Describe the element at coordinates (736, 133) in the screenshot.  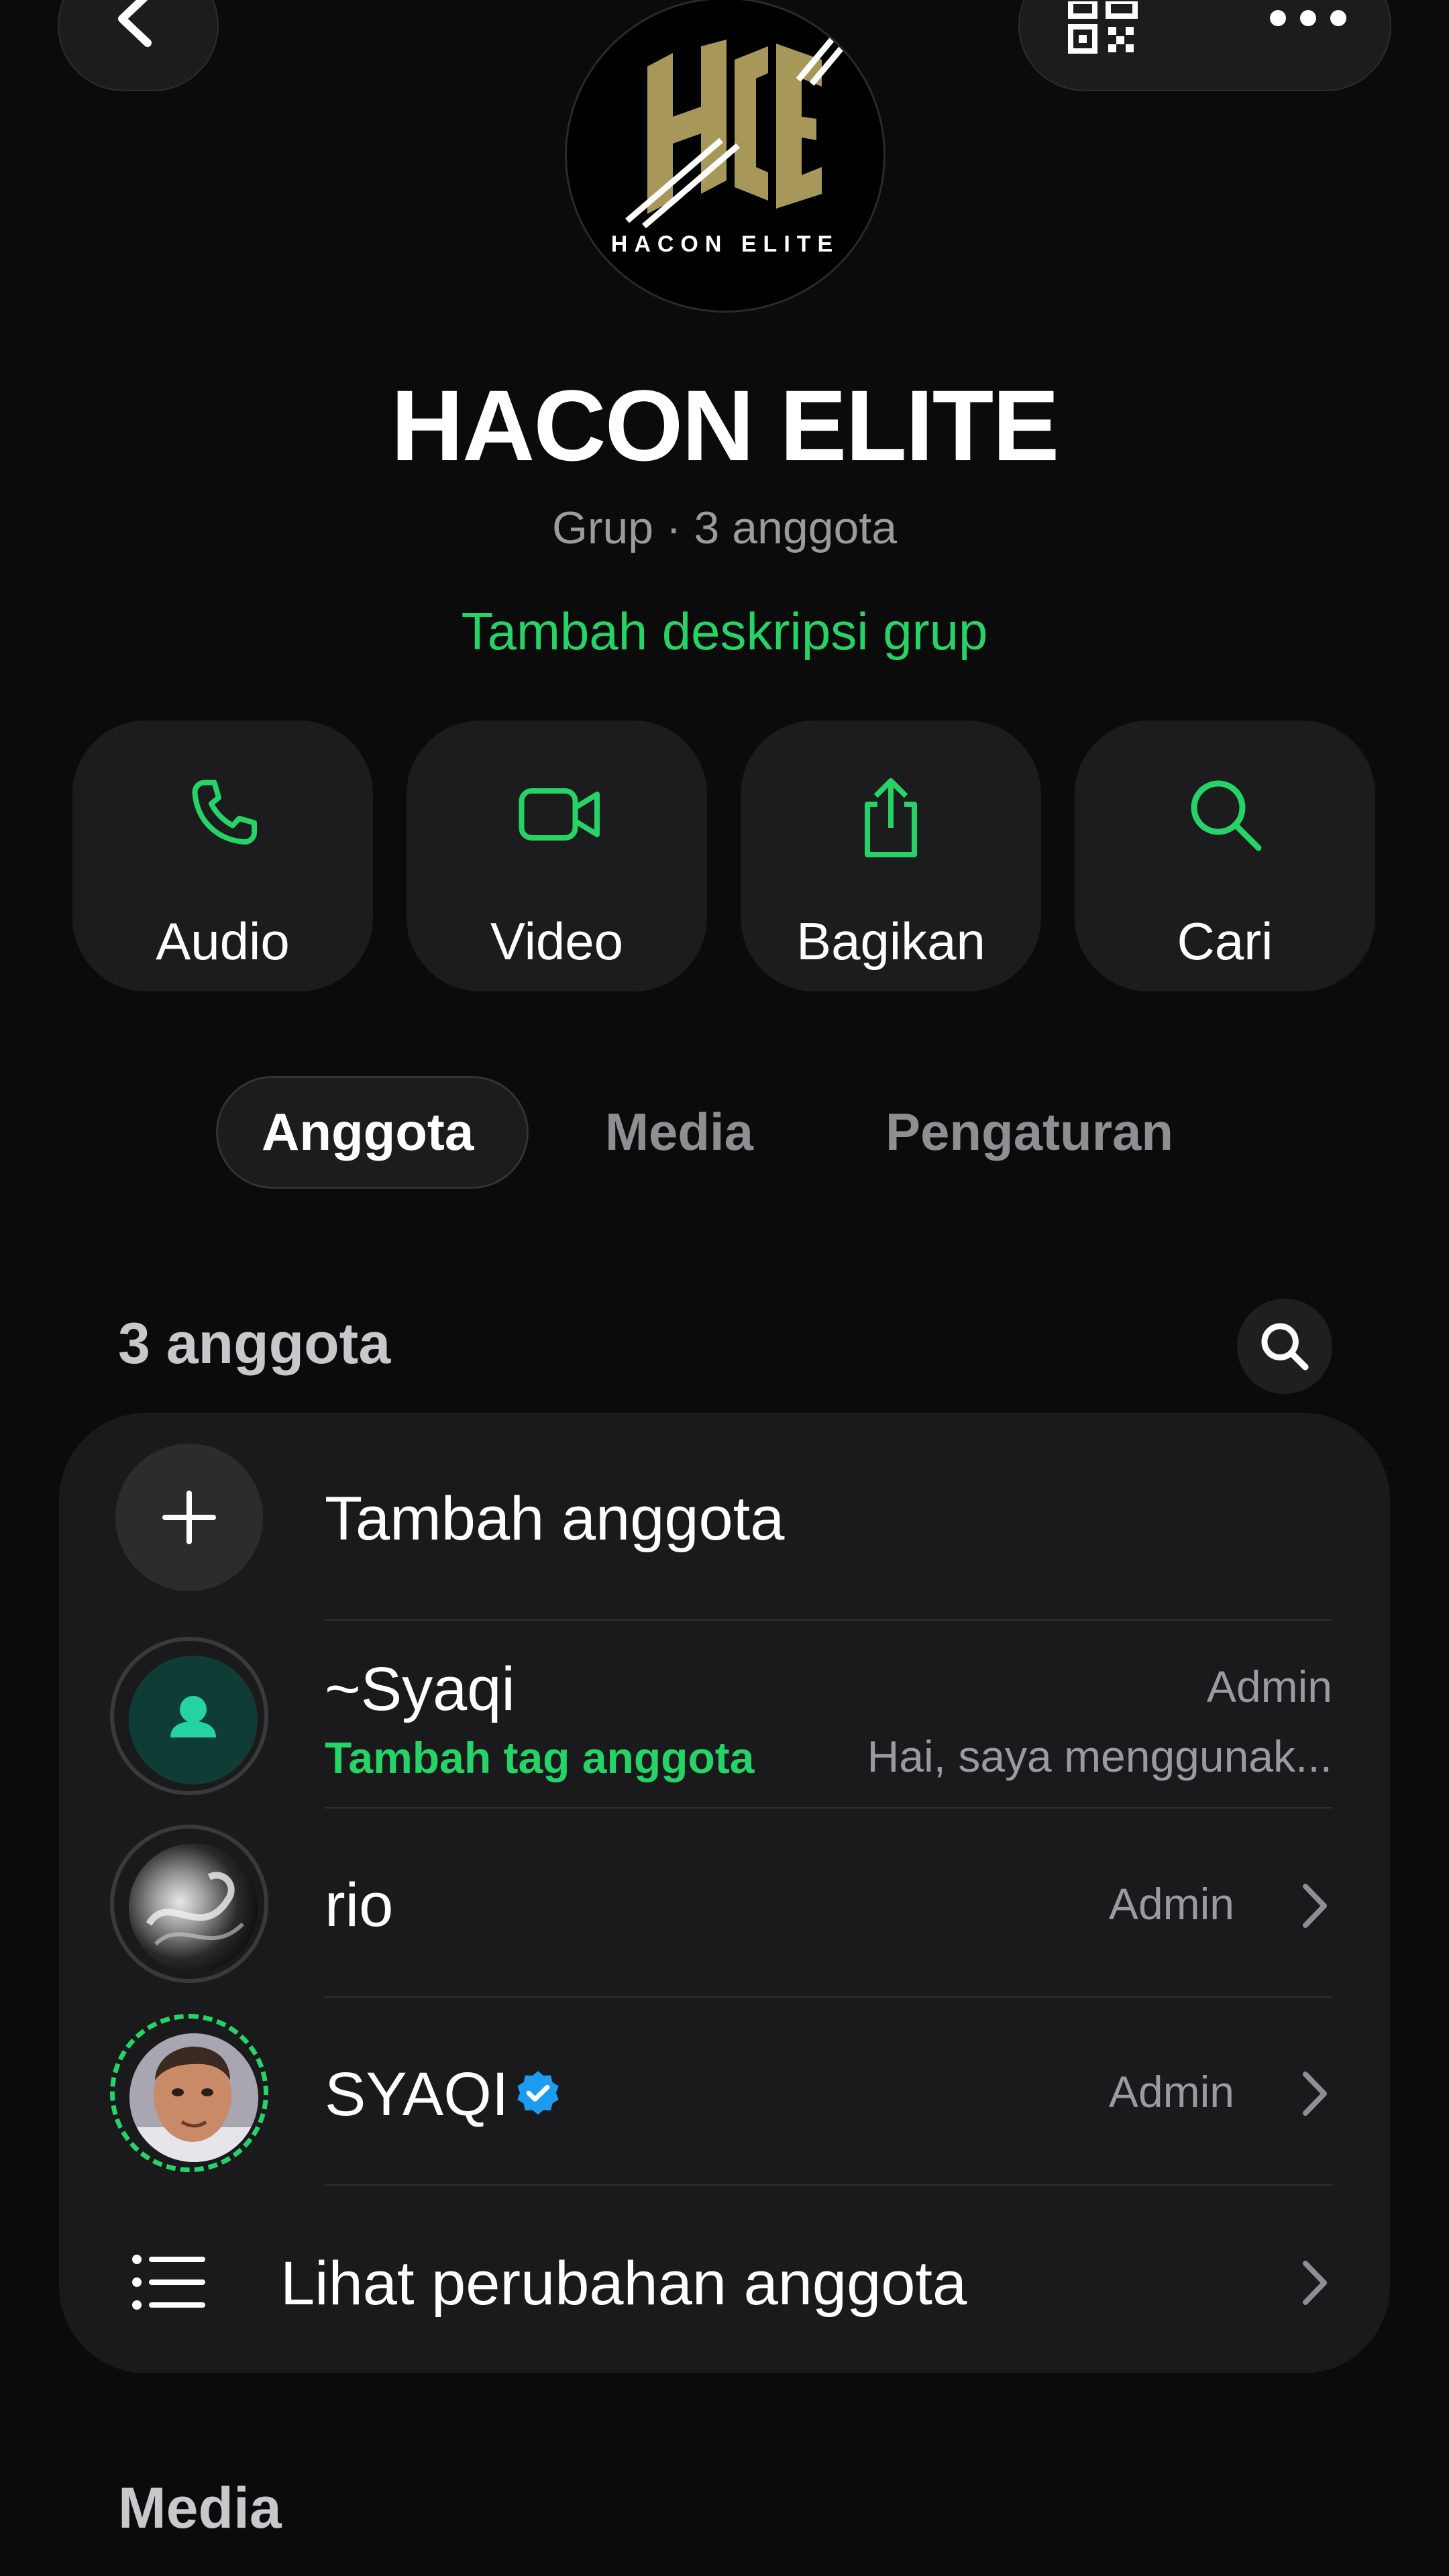
I see `hce-logo` at that location.